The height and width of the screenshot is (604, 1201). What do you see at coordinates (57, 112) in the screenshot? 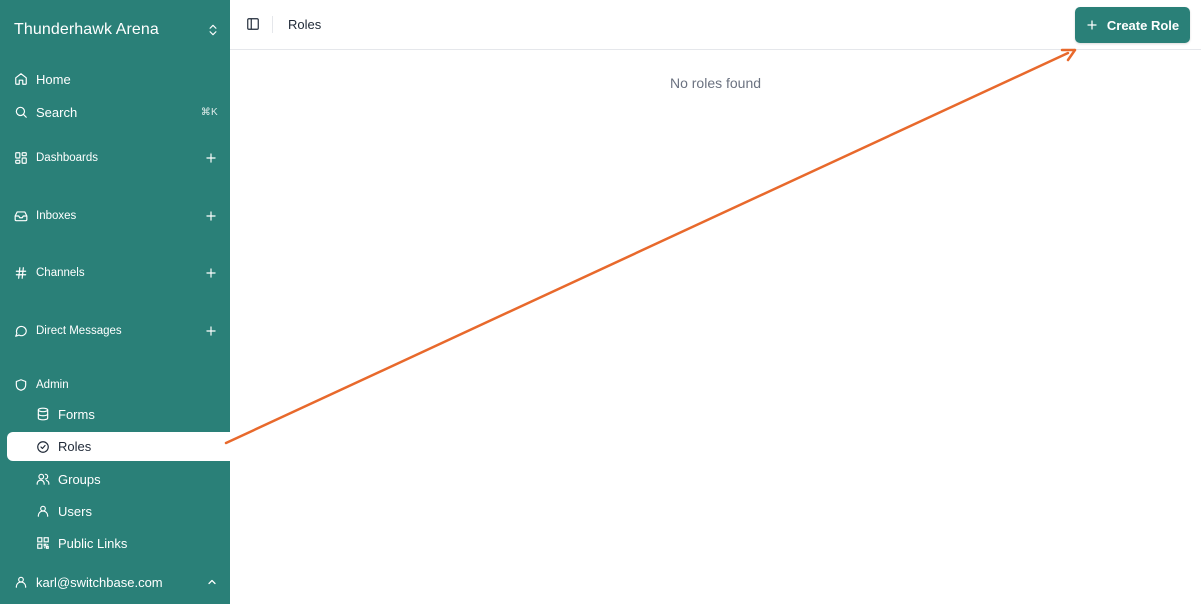
I see `nav-search-label: Search` at bounding box center [57, 112].